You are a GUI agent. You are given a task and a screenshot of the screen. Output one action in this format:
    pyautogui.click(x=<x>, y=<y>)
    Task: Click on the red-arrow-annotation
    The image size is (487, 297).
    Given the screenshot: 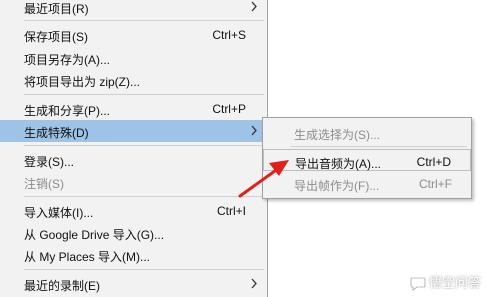 What is the action you would take?
    pyautogui.click(x=263, y=179)
    